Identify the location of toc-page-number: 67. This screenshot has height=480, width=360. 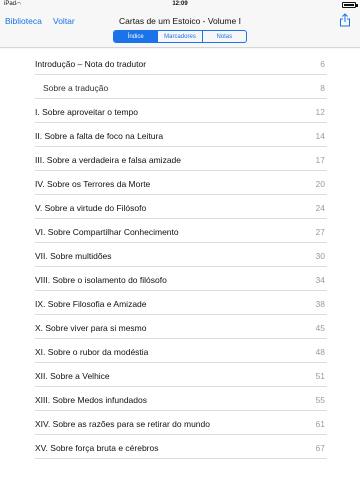
(320, 448).